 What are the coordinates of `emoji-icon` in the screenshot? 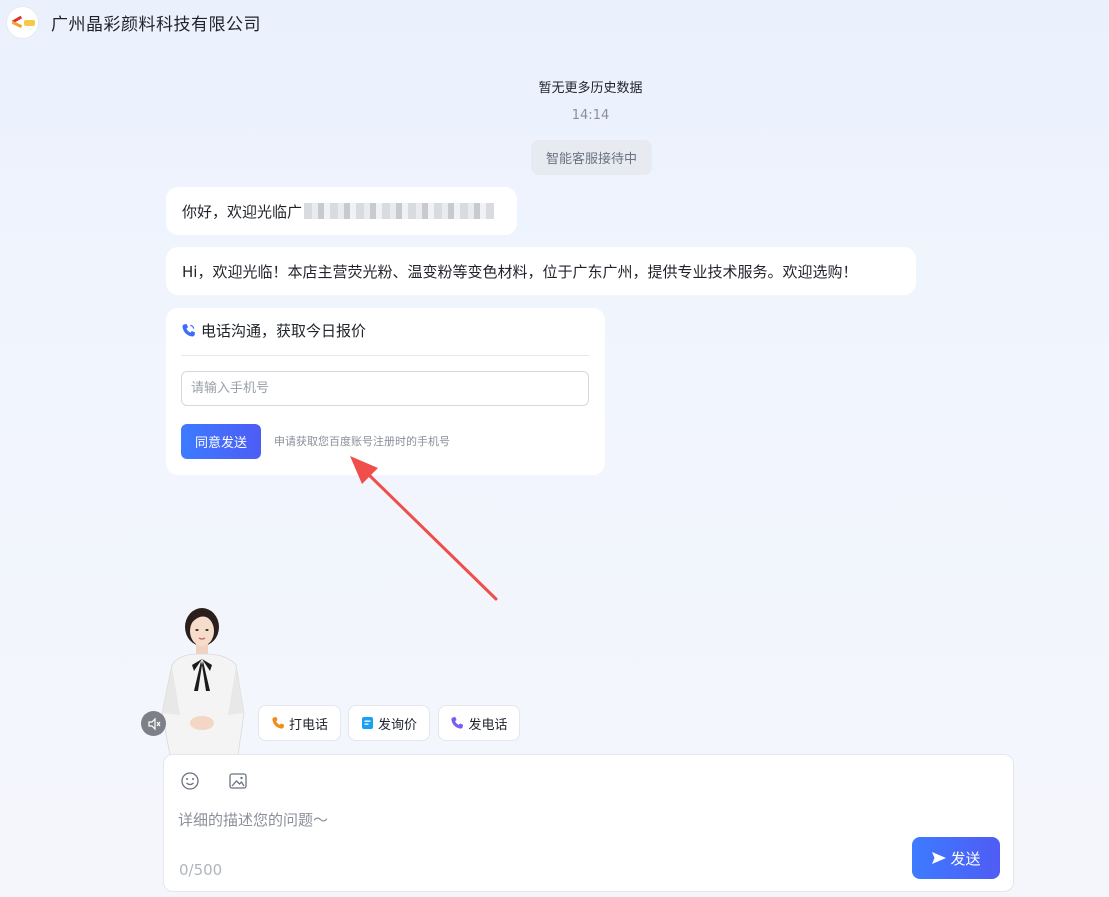 It's located at (190, 781).